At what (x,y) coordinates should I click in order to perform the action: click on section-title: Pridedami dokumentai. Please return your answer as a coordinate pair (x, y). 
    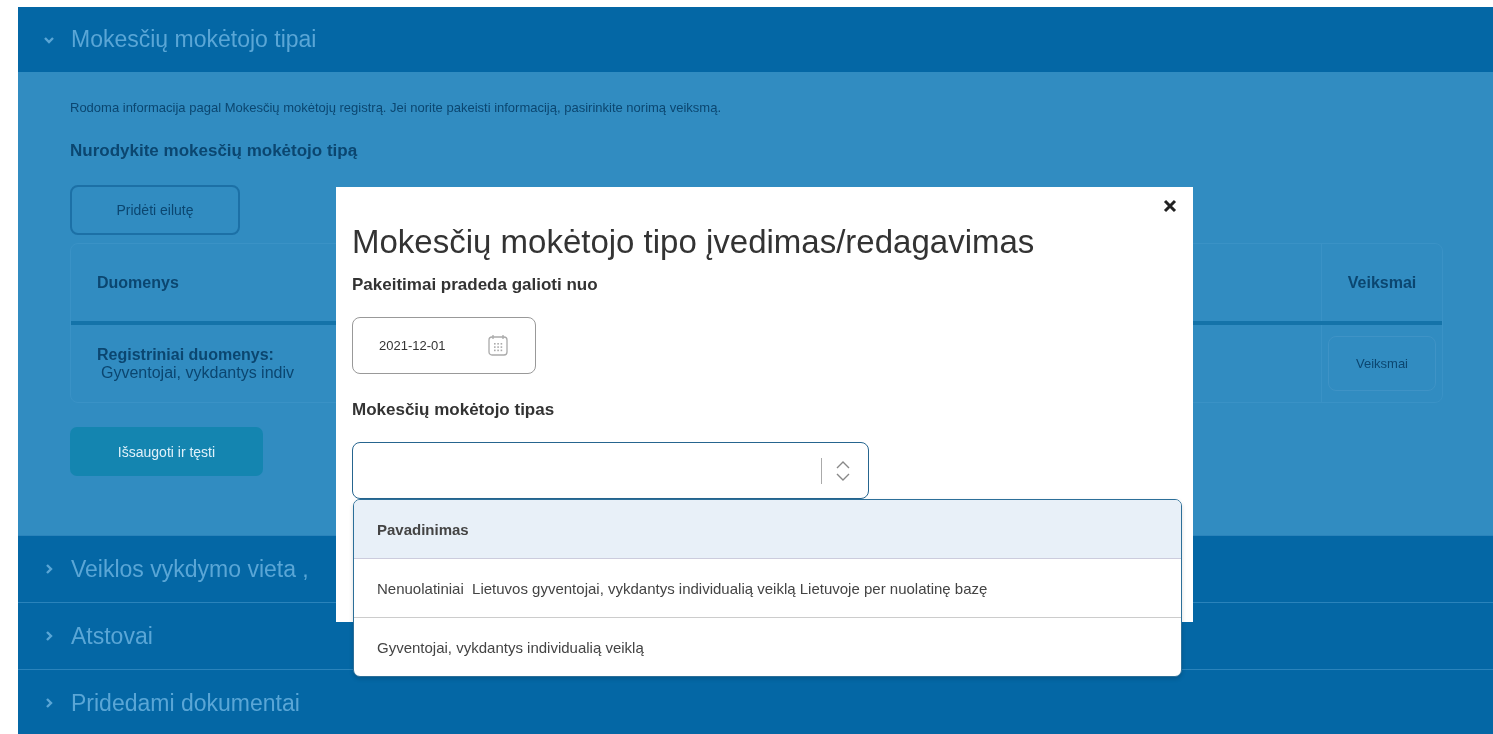
    Looking at the image, I should click on (185, 703).